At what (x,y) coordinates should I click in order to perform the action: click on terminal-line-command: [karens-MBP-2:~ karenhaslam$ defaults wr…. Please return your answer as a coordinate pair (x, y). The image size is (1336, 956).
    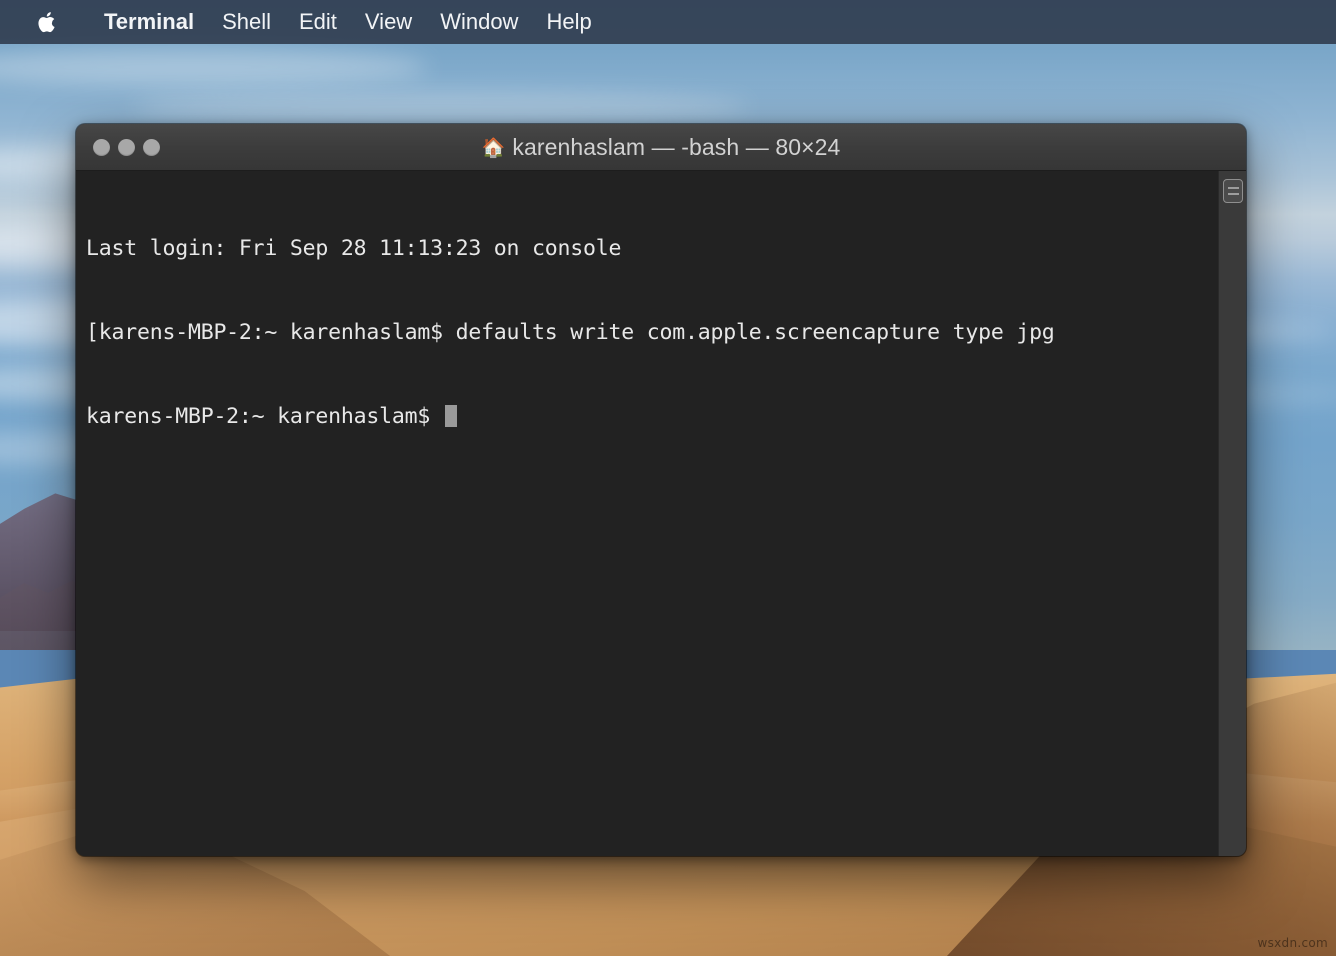
    Looking at the image, I should click on (652, 333).